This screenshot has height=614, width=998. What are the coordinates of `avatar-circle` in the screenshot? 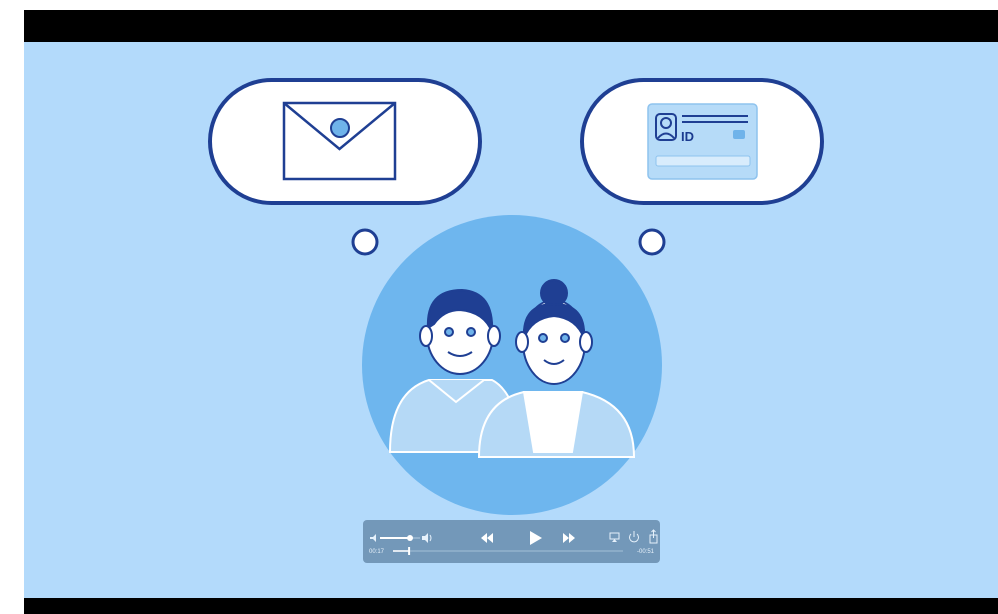 It's located at (512, 365).